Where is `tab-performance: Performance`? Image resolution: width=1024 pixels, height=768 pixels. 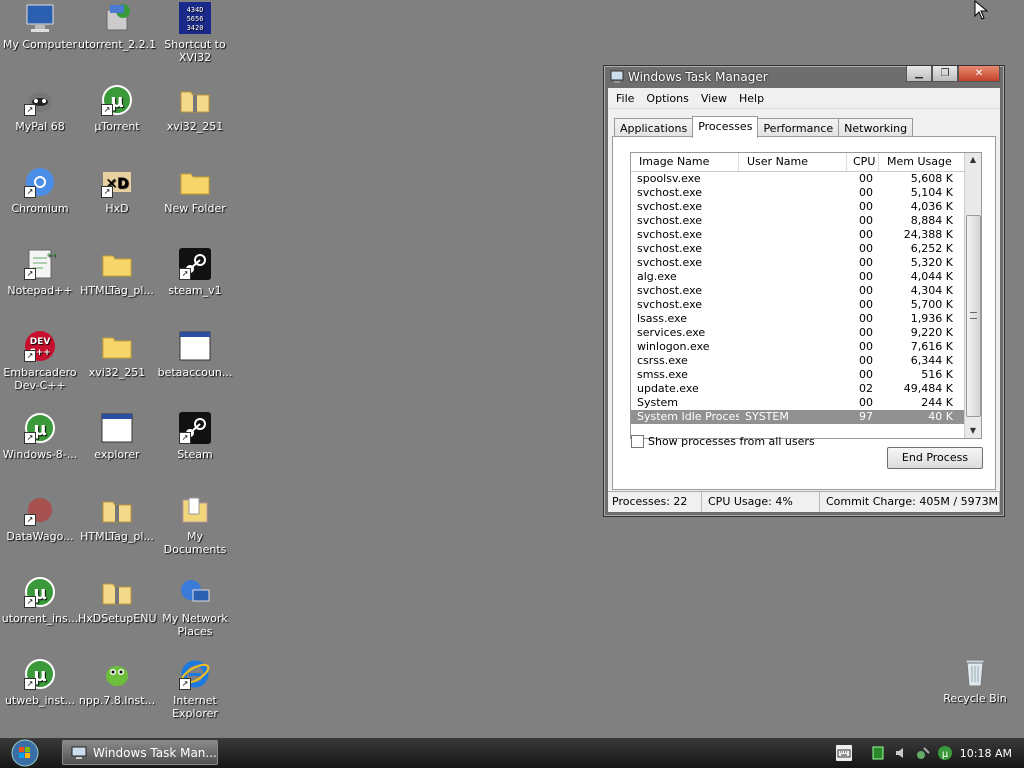 tab-performance: Performance is located at coordinates (798, 128).